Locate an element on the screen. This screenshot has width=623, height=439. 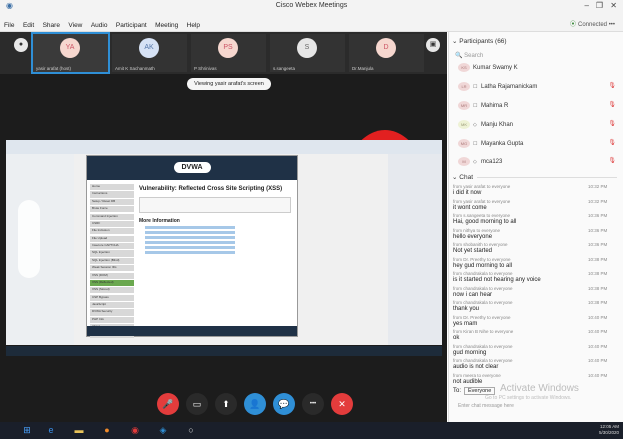
thumbnail-0: YA yasir arafat (host) is located at coordinates (70, 53).